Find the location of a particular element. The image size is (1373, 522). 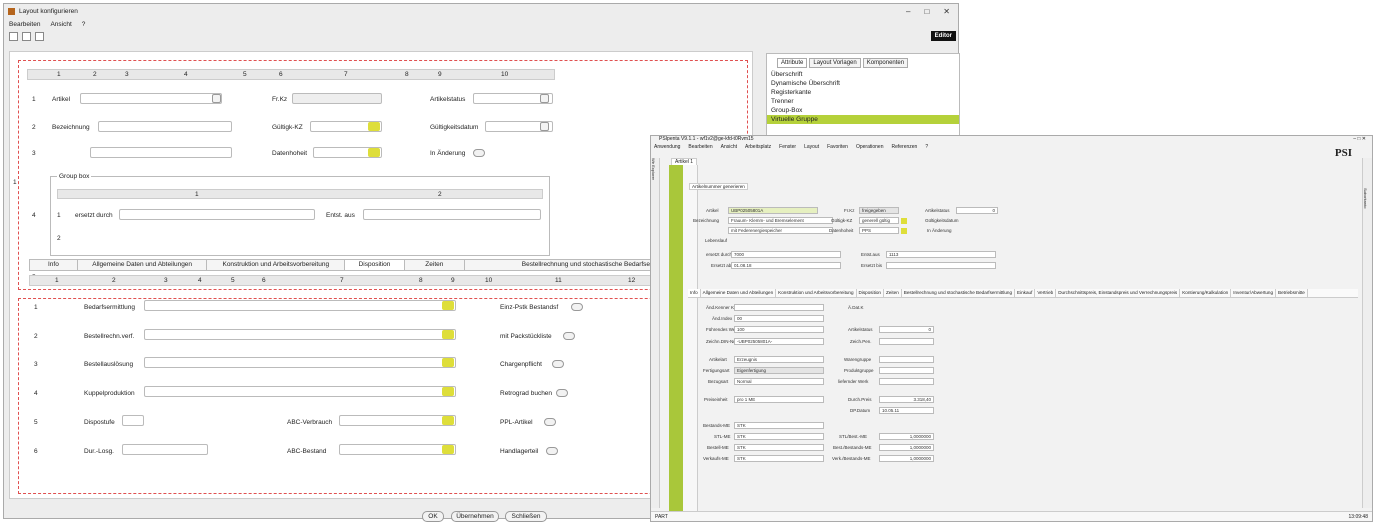

minimize-icon: – is located at coordinates (908, 11).